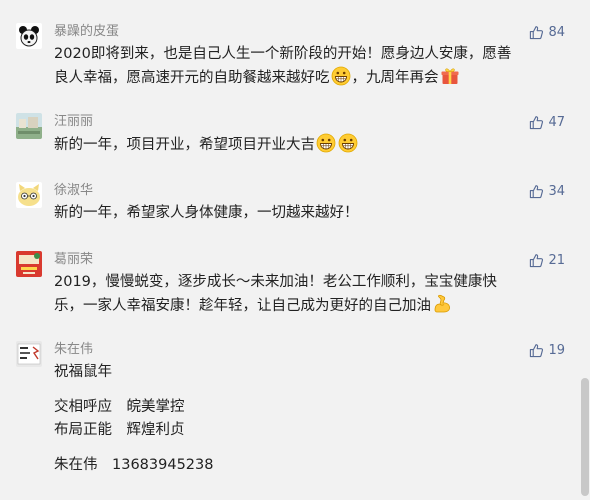  I want to click on comment-text: 新的一年，希望家人身体健康，一切越来越好！, so click(304, 213).